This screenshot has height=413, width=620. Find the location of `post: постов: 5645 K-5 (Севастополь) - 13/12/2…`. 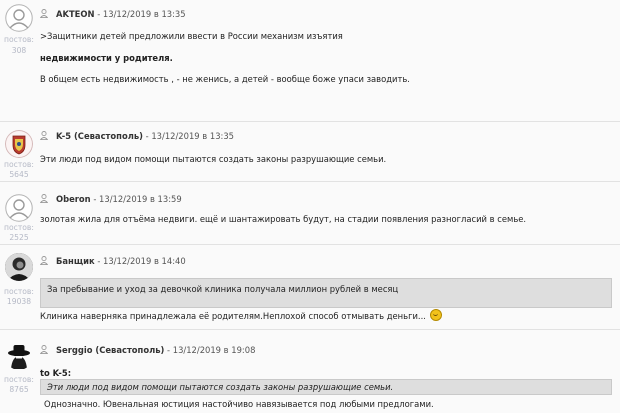

post: постов: 5645 K-5 (Севастополь) - 13/12/2… is located at coordinates (310, 152).